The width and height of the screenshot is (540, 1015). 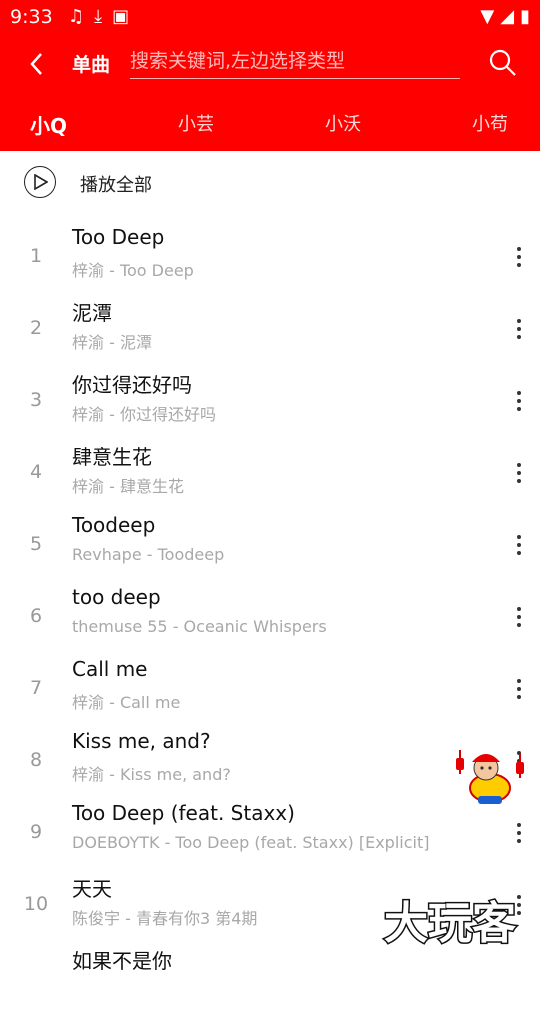 What do you see at coordinates (270, 475) in the screenshot?
I see `list-item: 4 肆意生花 梓渝 - 肆意生花` at bounding box center [270, 475].